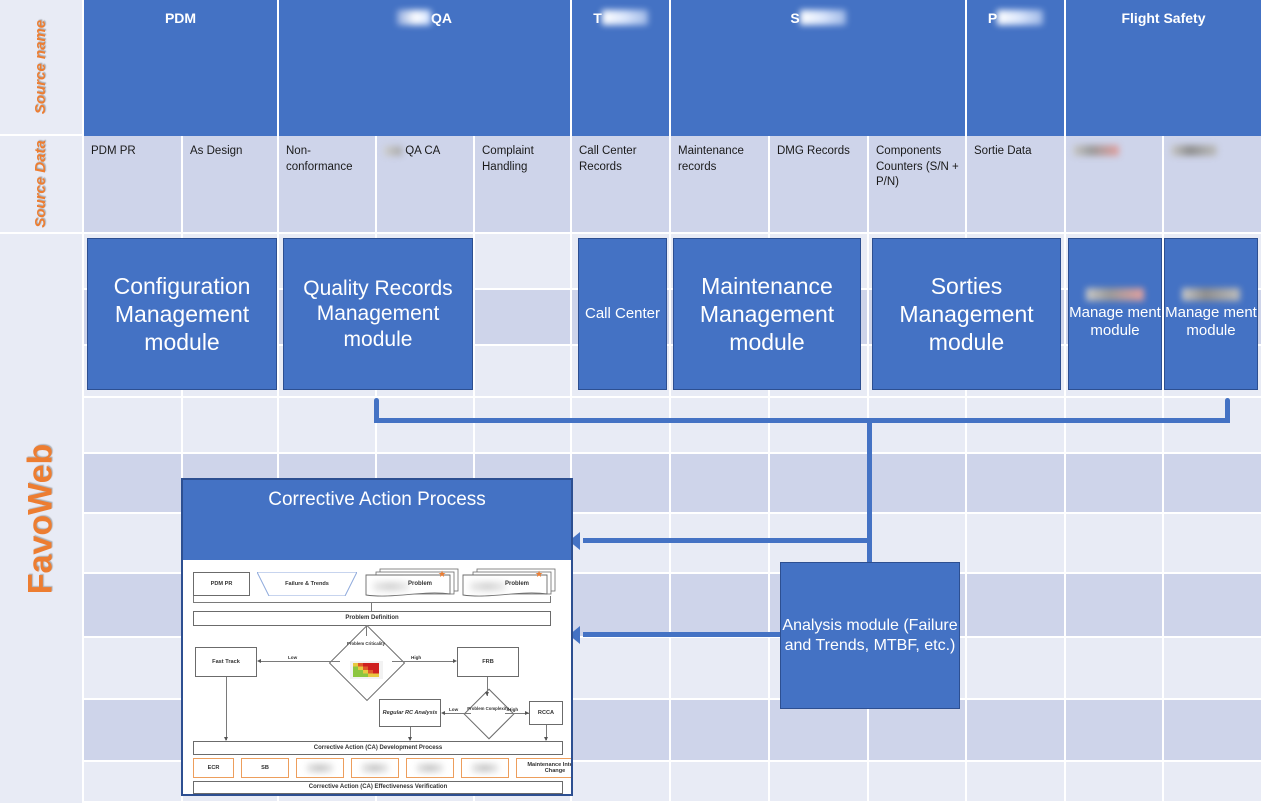  I want to click on module-box: Call Center, so click(622, 314).